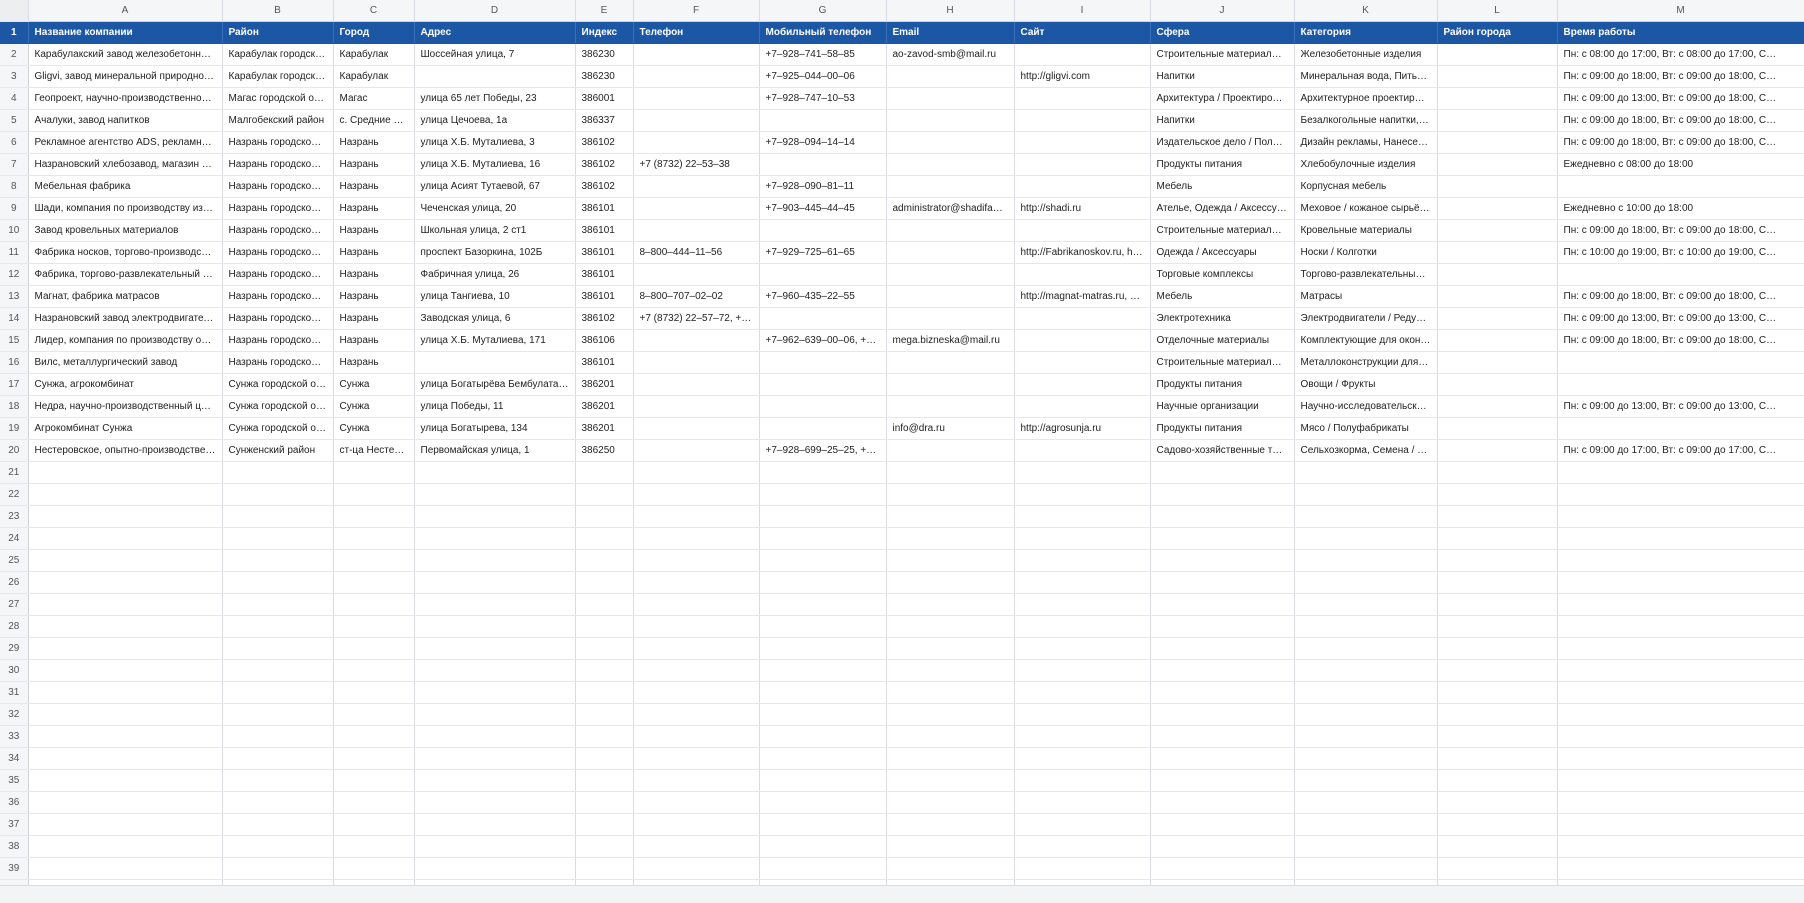 The image size is (1804, 903). What do you see at coordinates (1366, 384) in the screenshot?
I see `cell: Овощи / Фрукты` at bounding box center [1366, 384].